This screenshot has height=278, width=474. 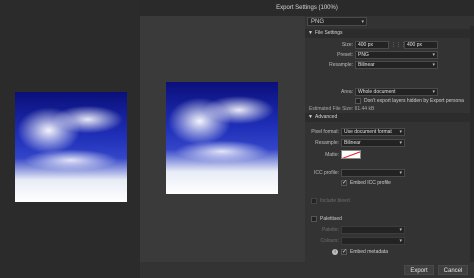 What do you see at coordinates (389, 33) in the screenshot?
I see `file-settings-header: ▼ File Settings` at bounding box center [389, 33].